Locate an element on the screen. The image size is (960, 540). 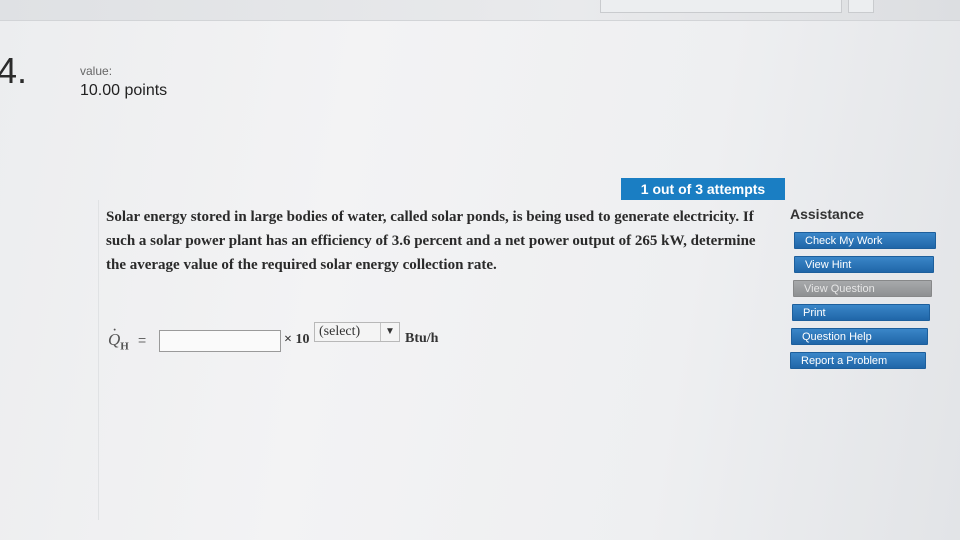
answer-row: · QH = × 10 (select) ▼ Btu/h is located at coordinates (304, 337).